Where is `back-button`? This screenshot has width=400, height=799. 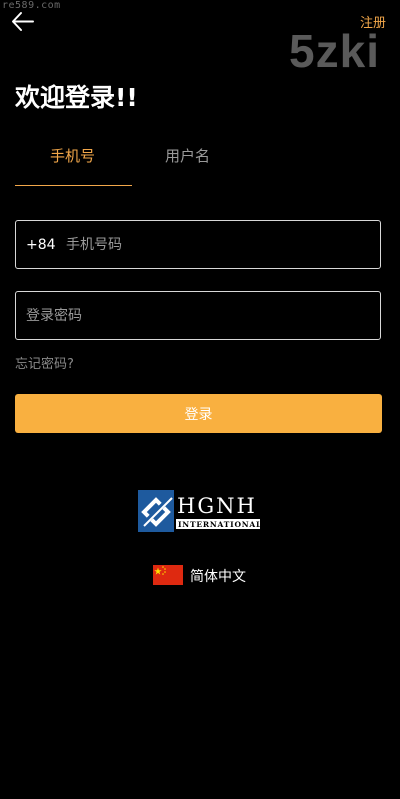 back-button is located at coordinates (23, 22).